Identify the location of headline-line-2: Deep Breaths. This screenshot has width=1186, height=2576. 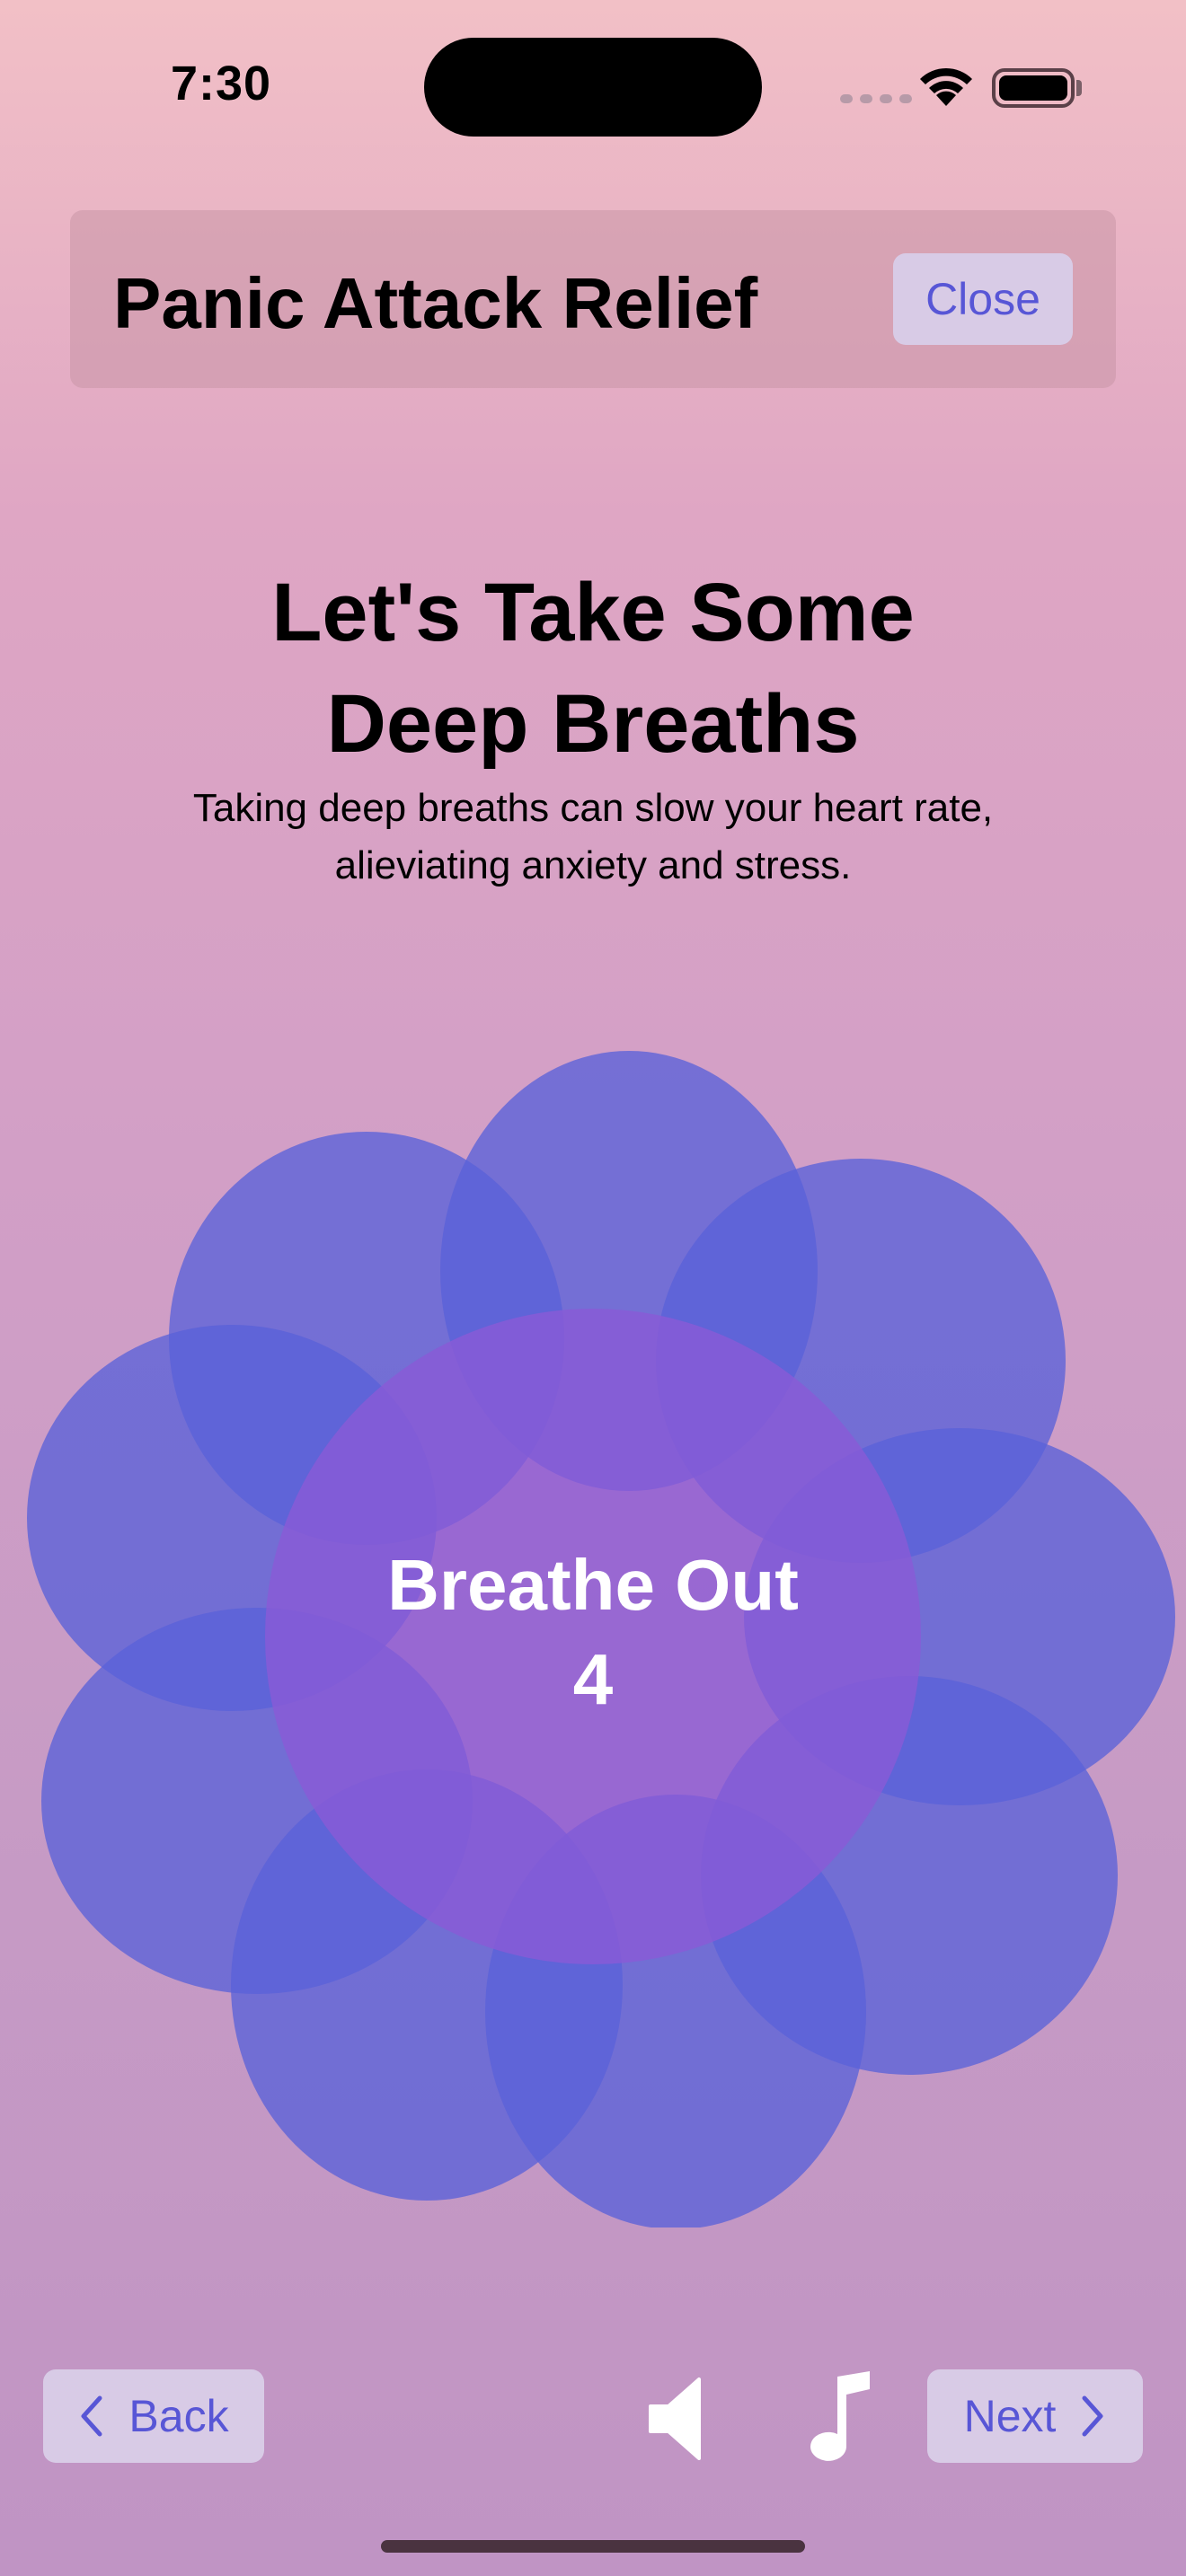
(593, 724).